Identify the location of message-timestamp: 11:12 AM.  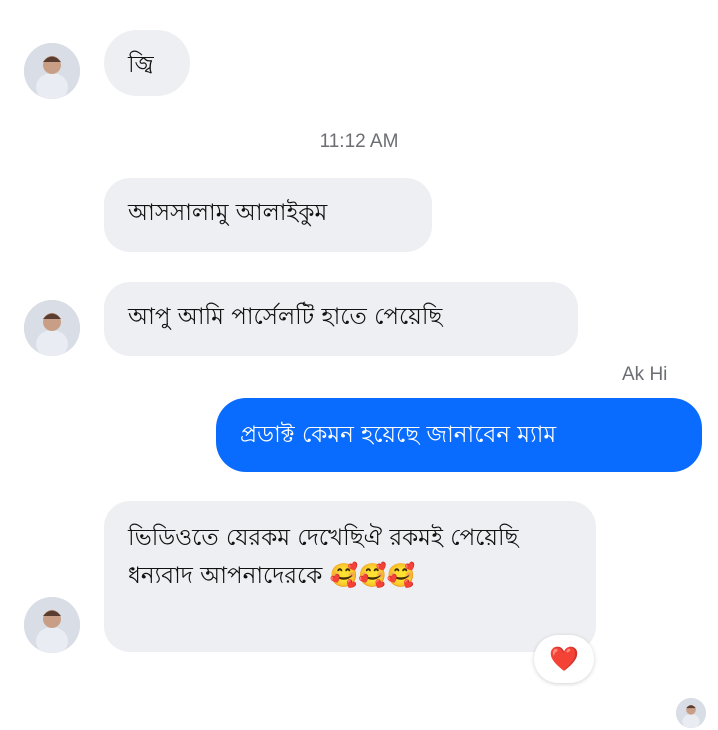
(359, 141).